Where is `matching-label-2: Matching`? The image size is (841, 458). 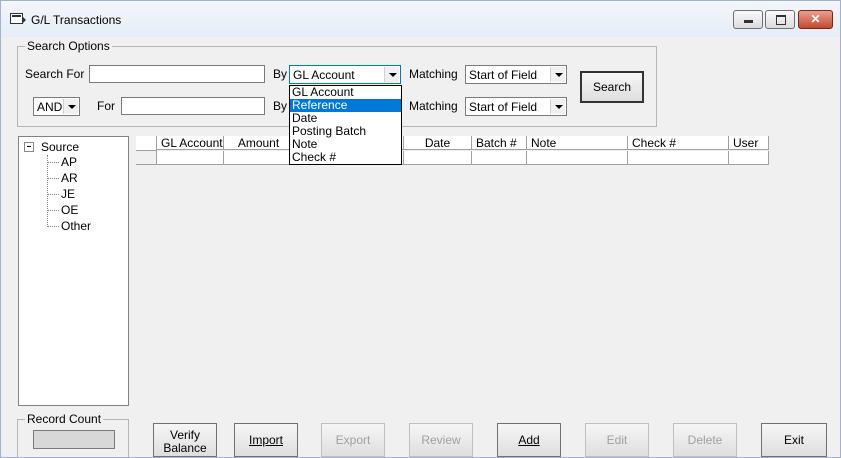
matching-label-2: Matching is located at coordinates (433, 106).